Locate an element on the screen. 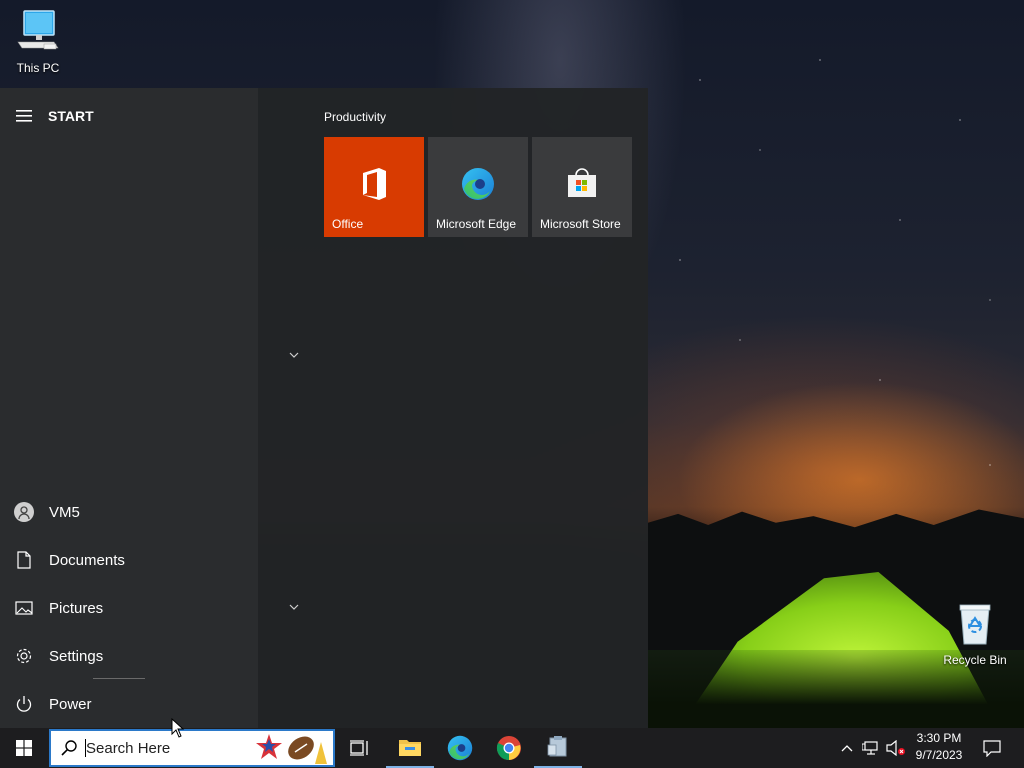 This screenshot has width=1024, height=768. rail-item-label: Documents is located at coordinates (87, 560).